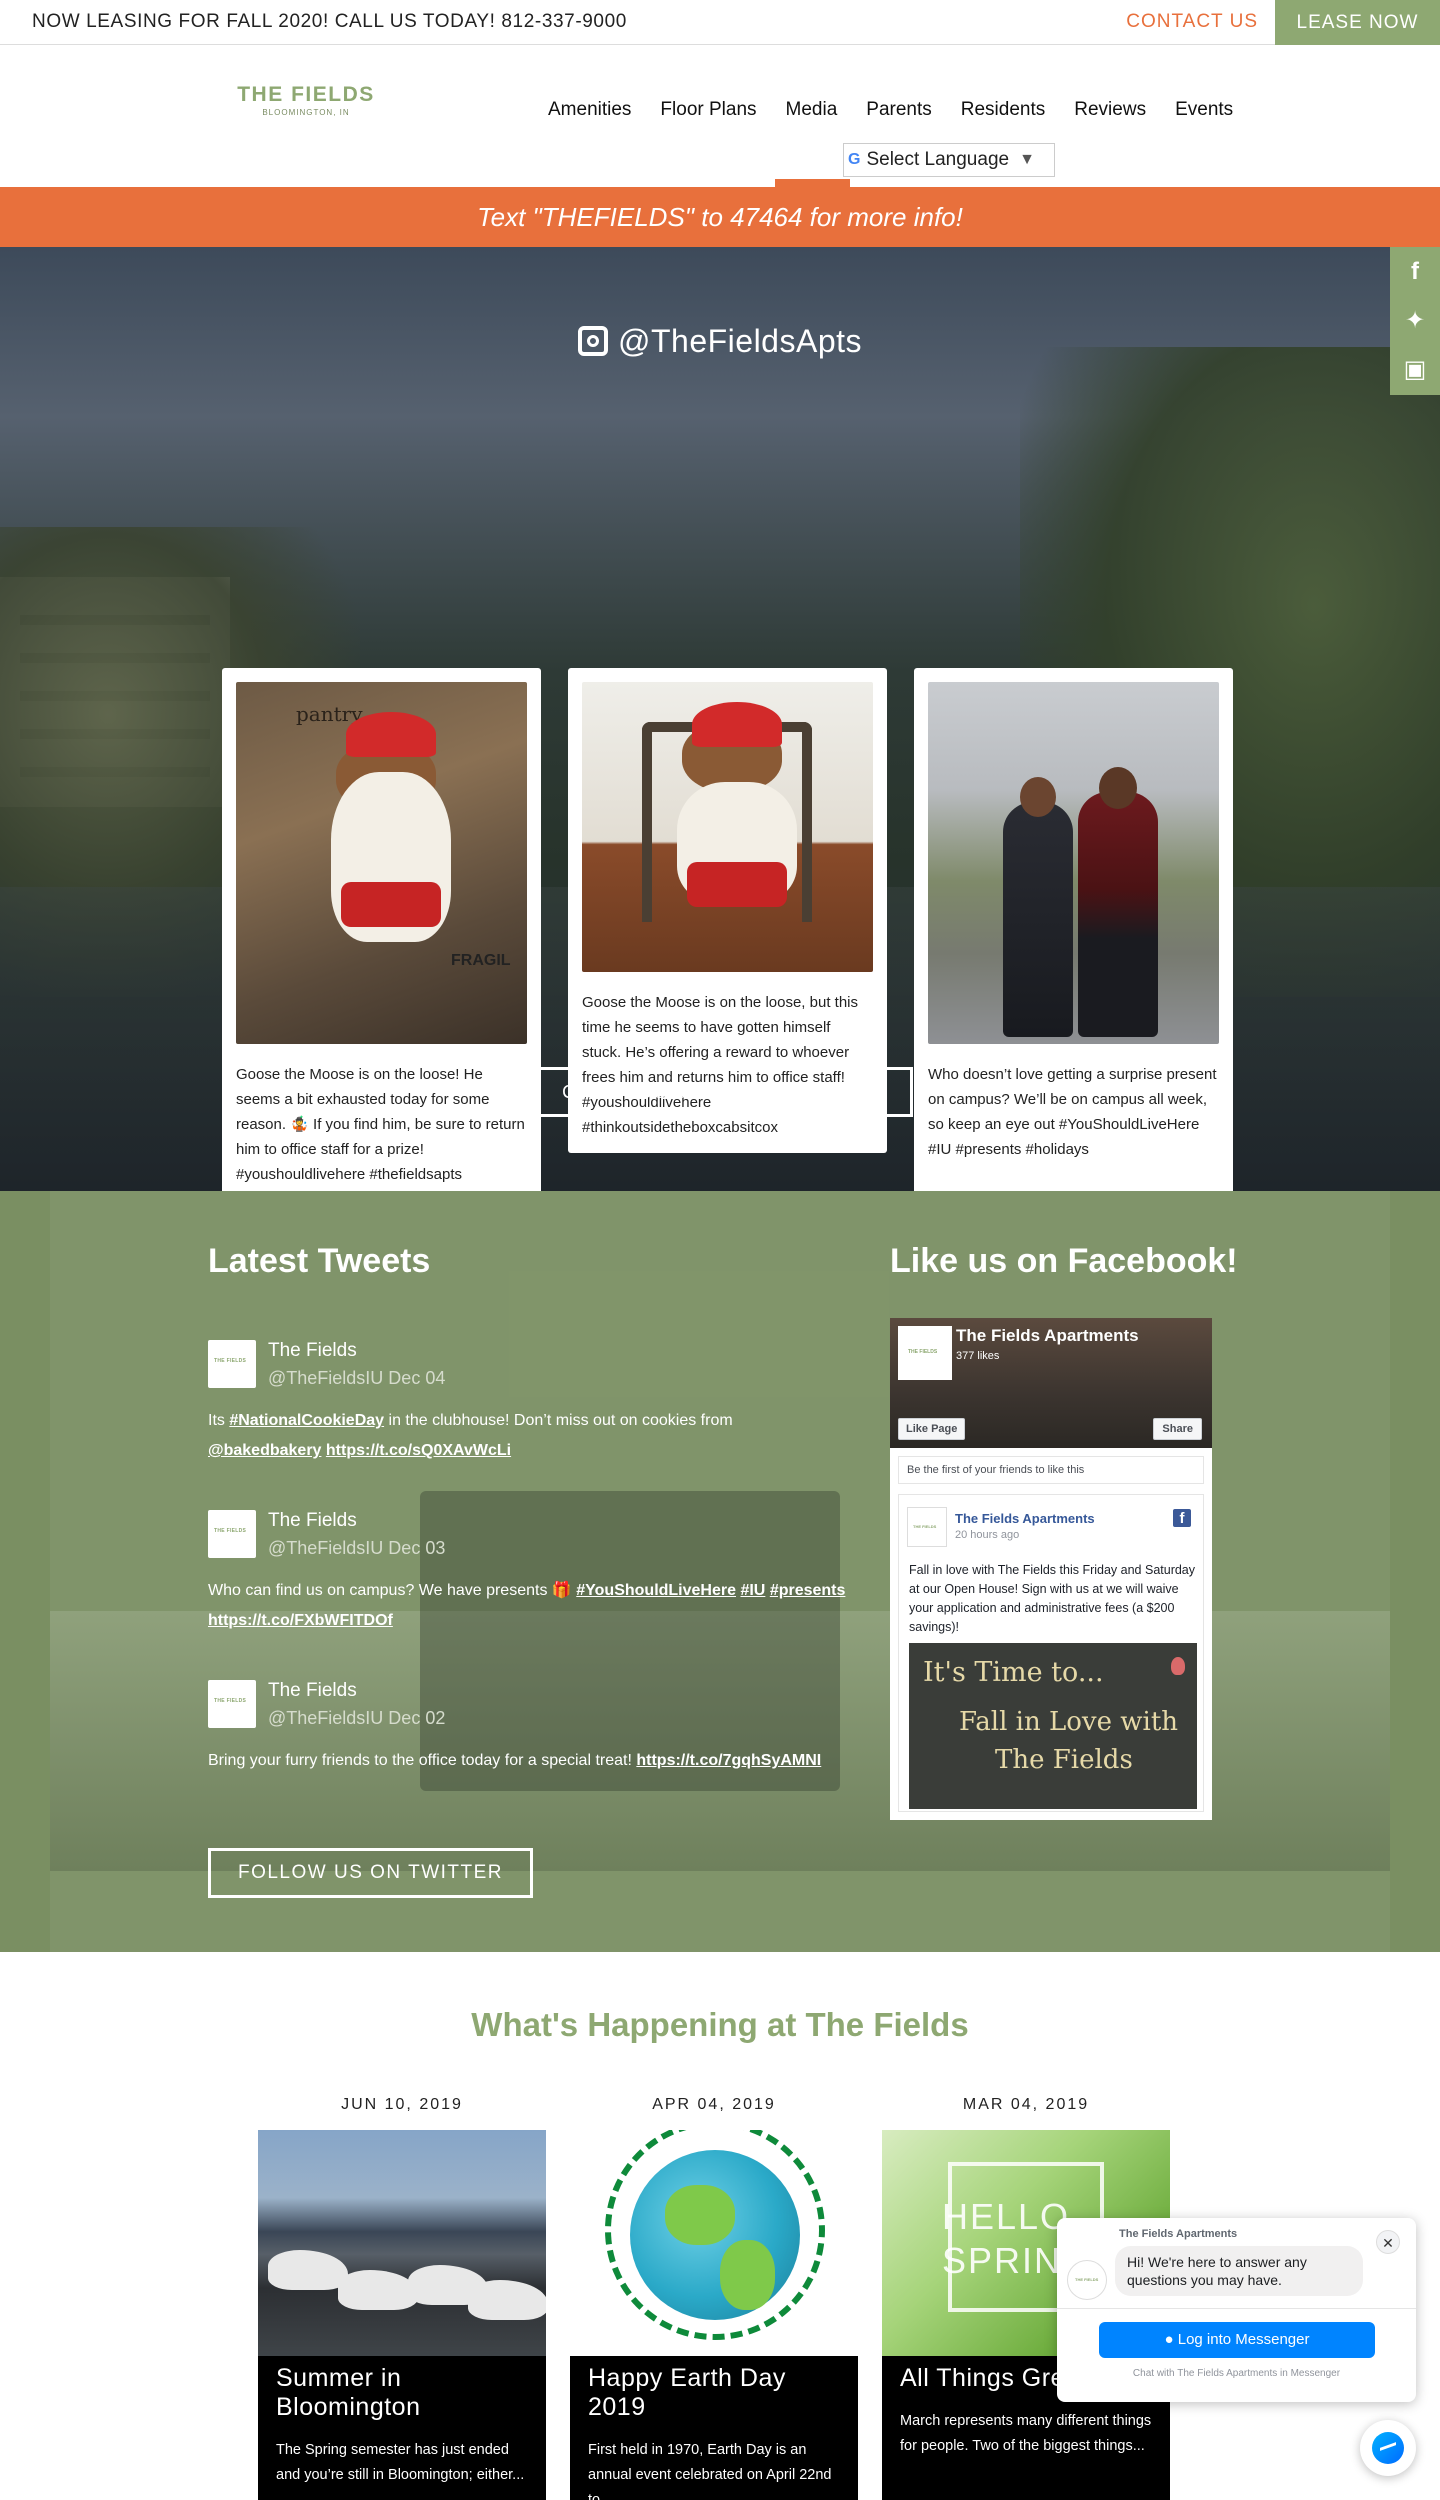 The height and width of the screenshot is (2500, 1440). I want to click on hashtag-link: #presents, so click(808, 1590).